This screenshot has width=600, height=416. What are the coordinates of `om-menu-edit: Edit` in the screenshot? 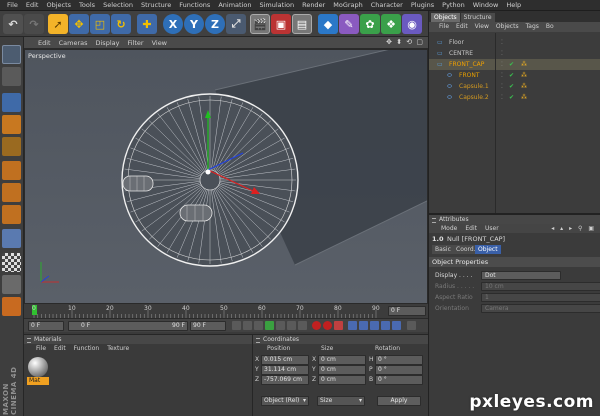 It's located at (462, 27).